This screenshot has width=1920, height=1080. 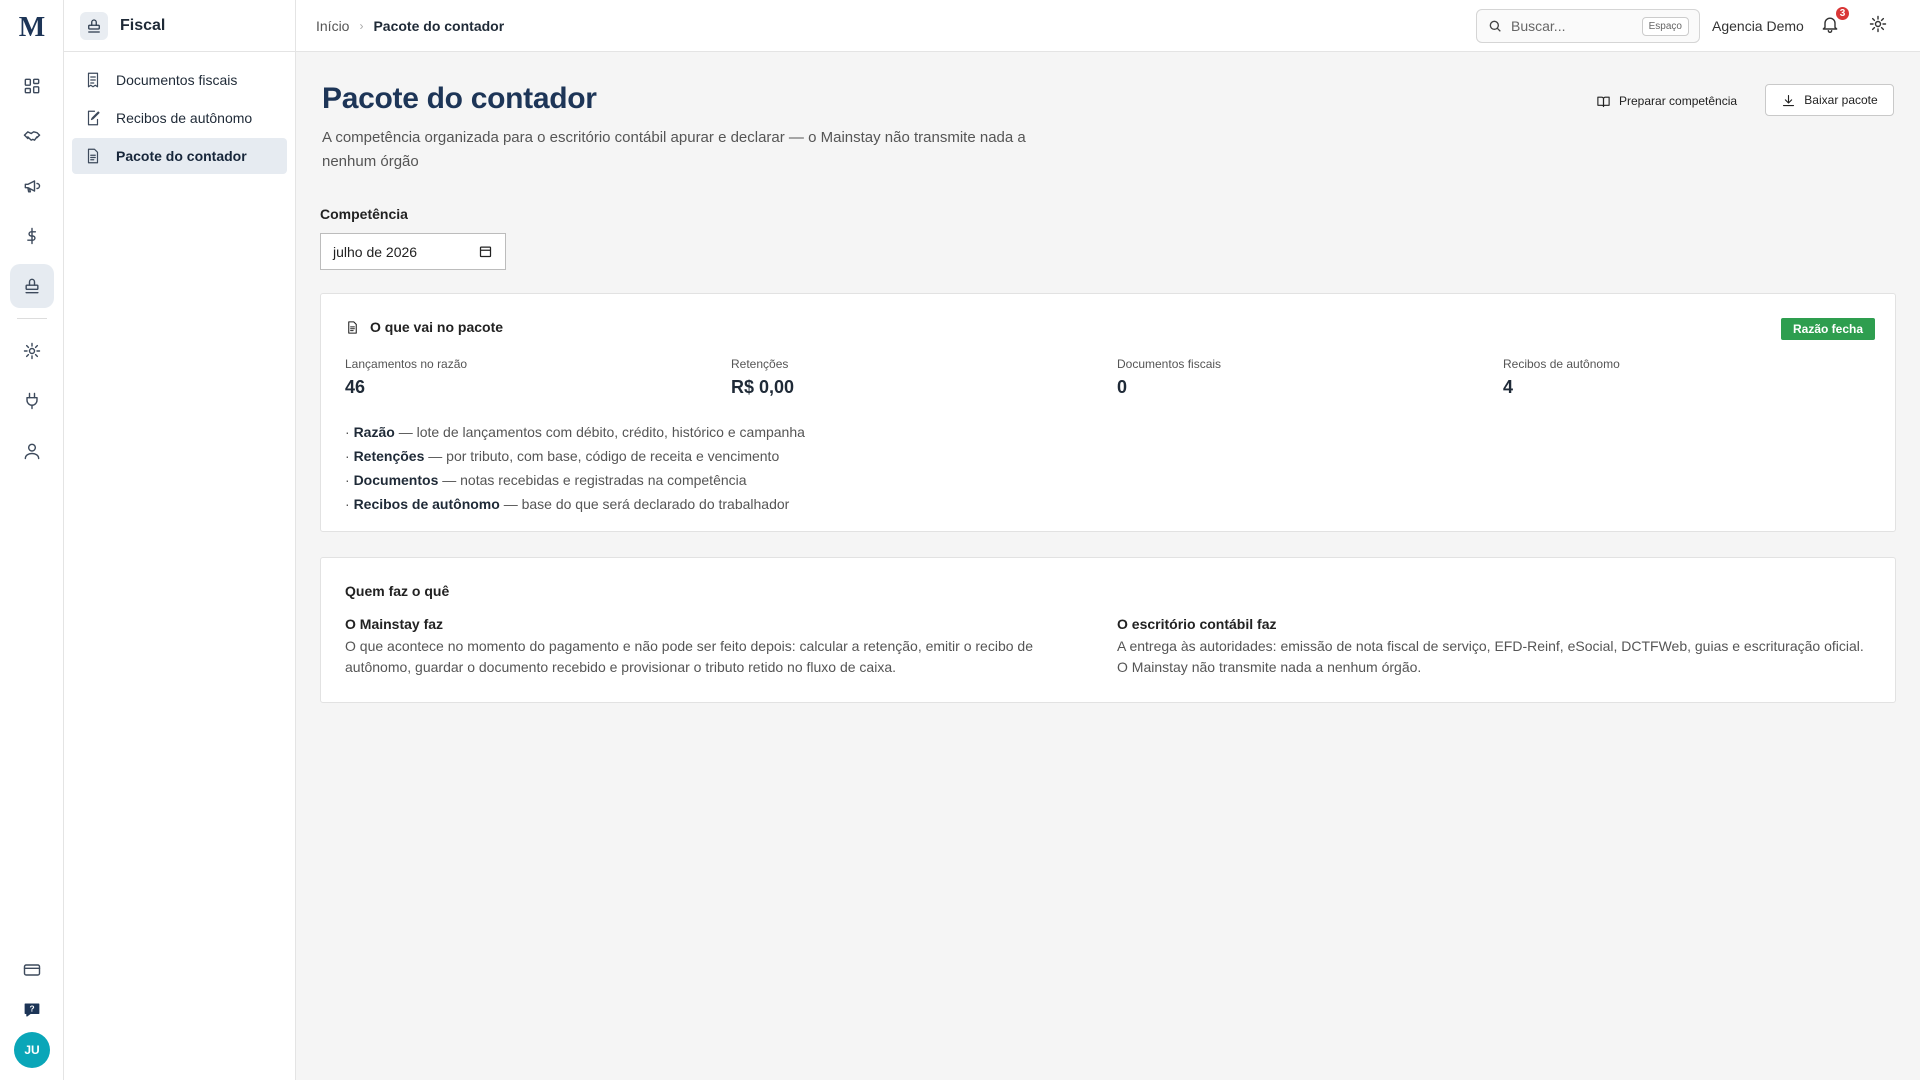 I want to click on package-card-title: O que vai no pacote, so click(x=424, y=327).